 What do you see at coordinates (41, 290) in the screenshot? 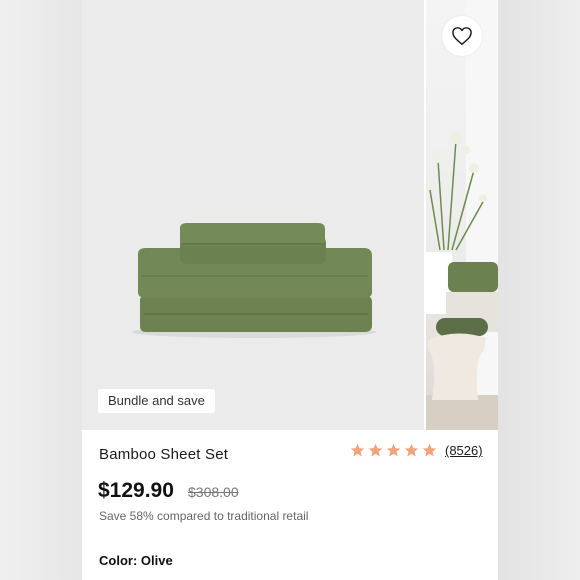
I see `page-background-left` at bounding box center [41, 290].